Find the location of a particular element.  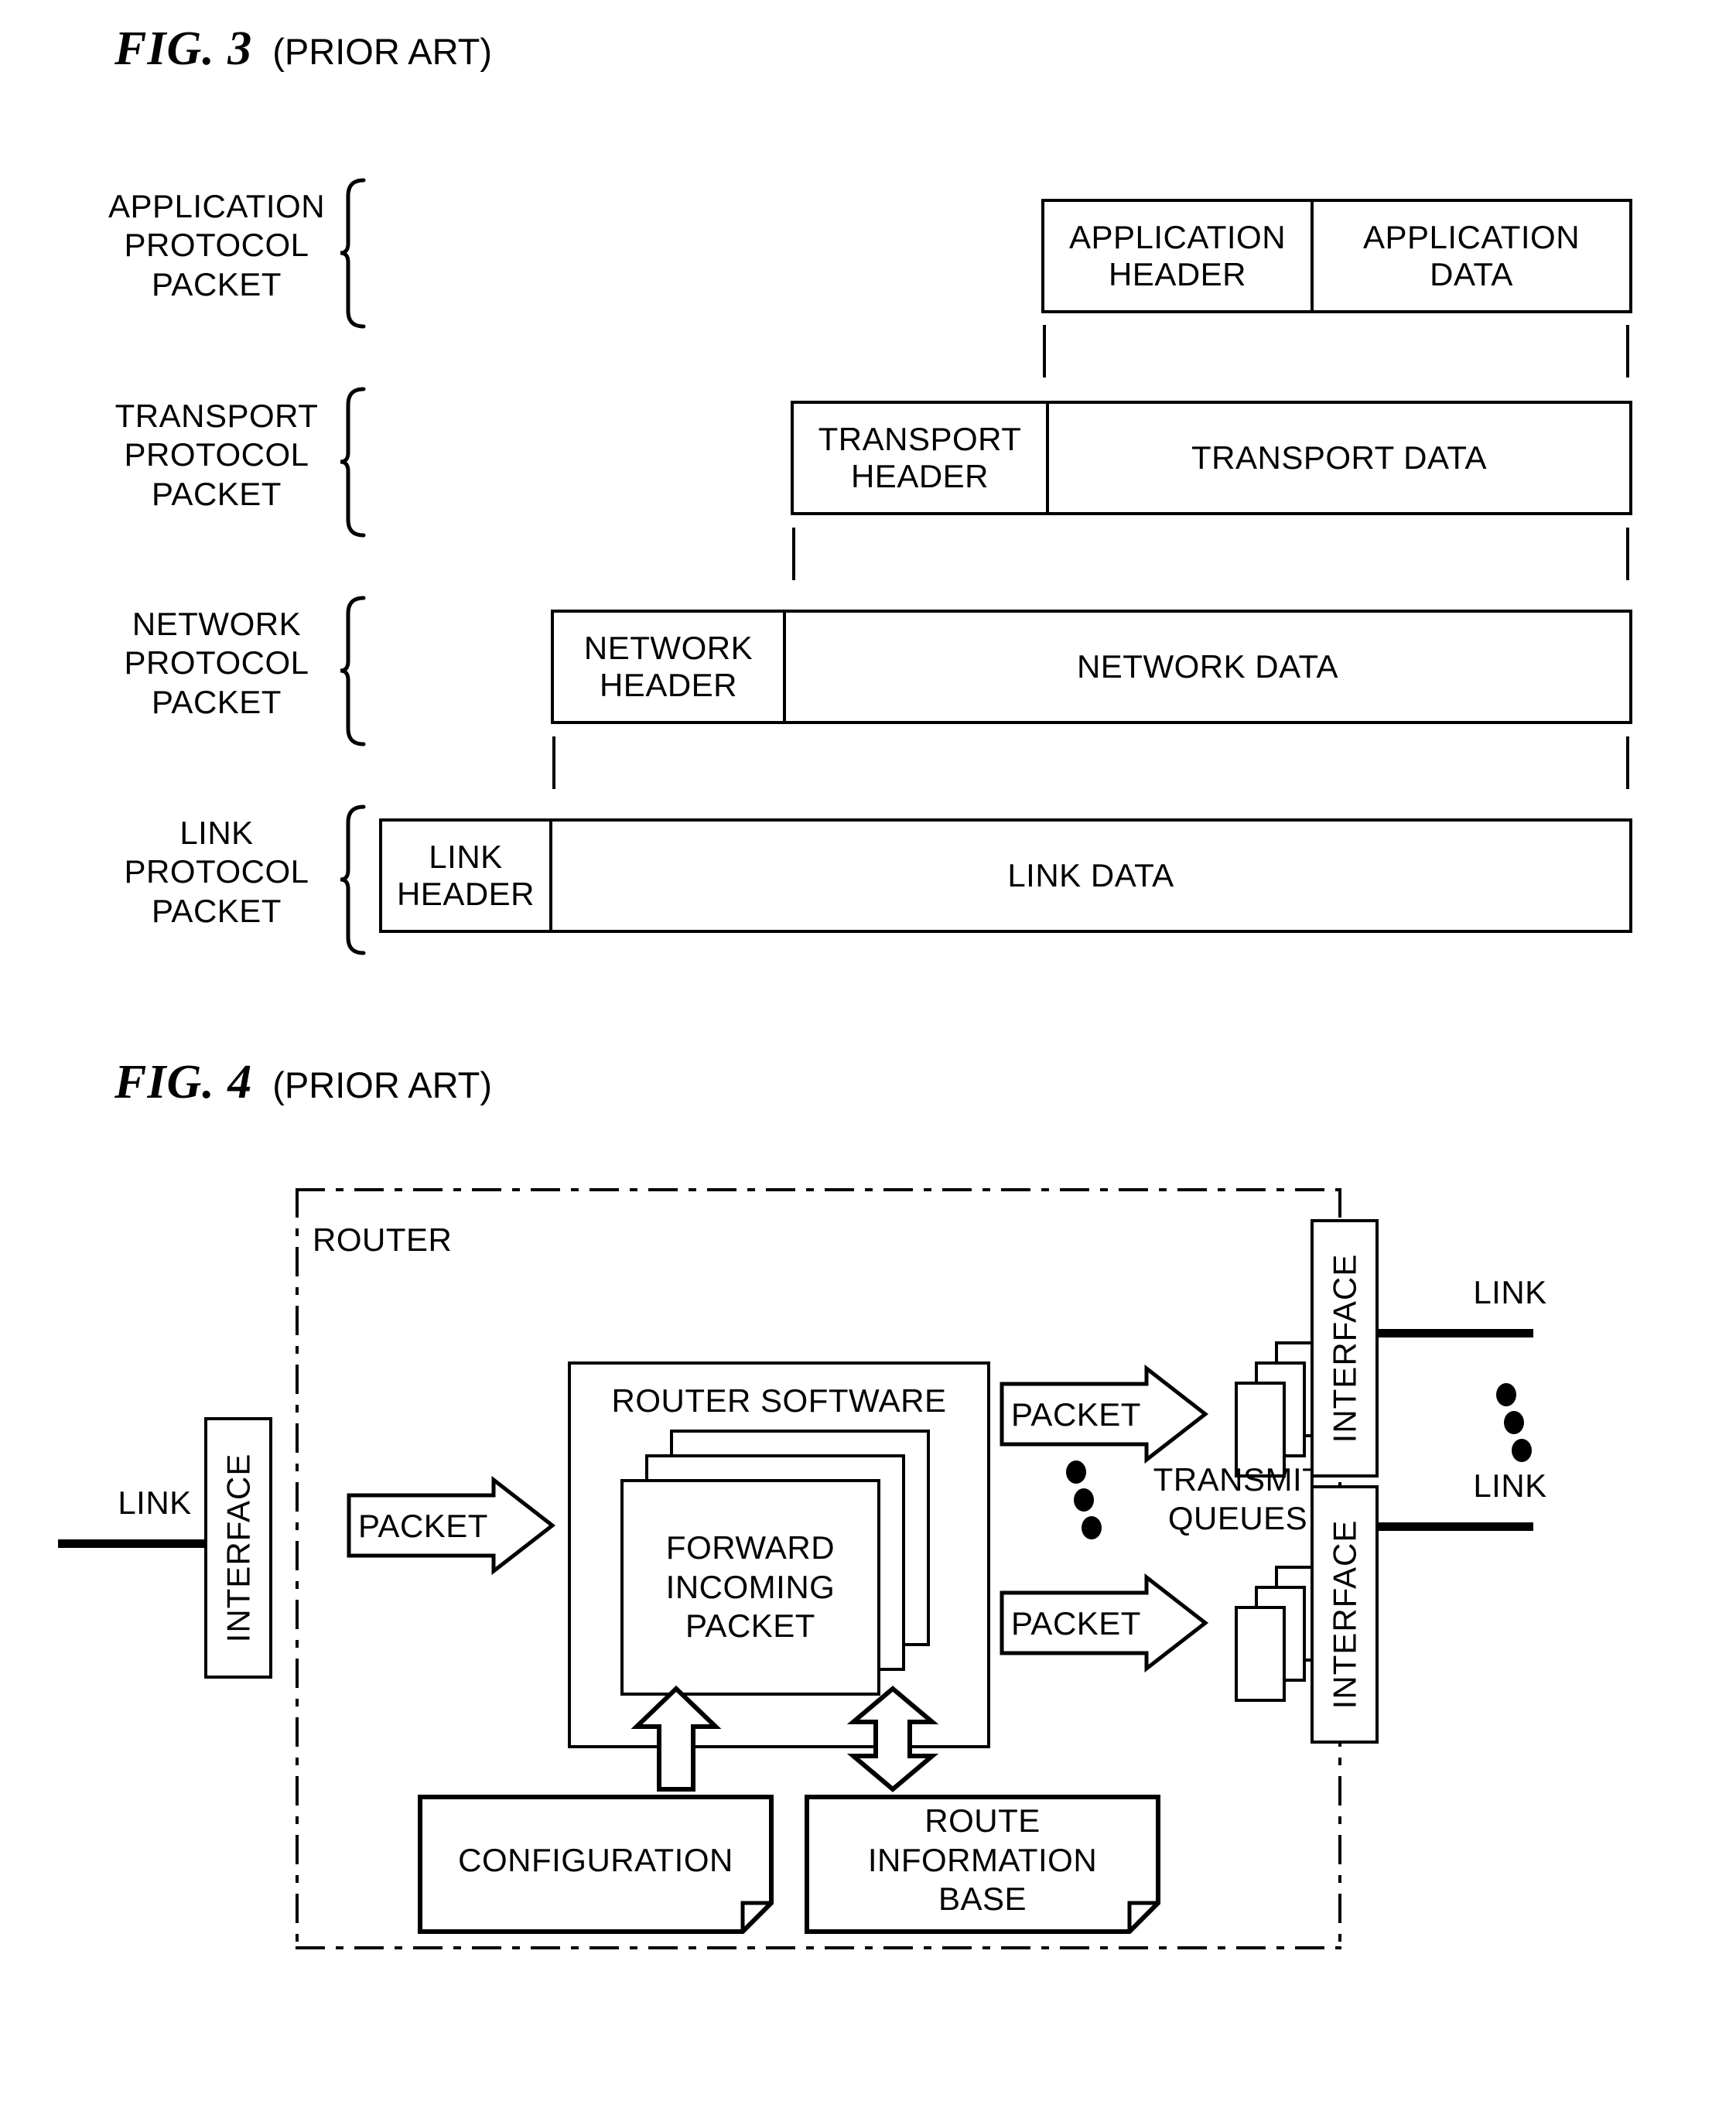

interface-egress-bottom: INTERFACE is located at coordinates (1345, 1614).